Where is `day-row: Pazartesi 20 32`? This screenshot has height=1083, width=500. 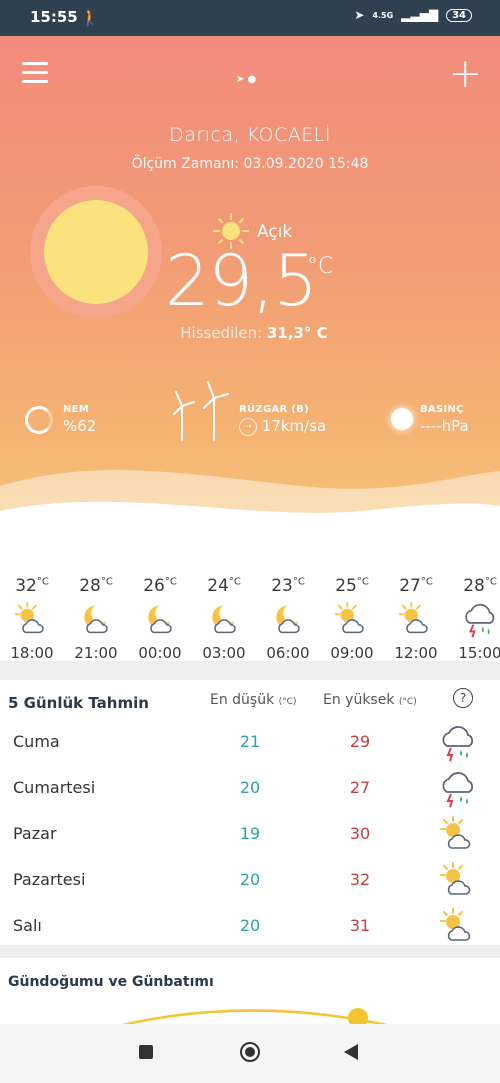
day-row: Pazartesi 20 32 is located at coordinates (250, 878).